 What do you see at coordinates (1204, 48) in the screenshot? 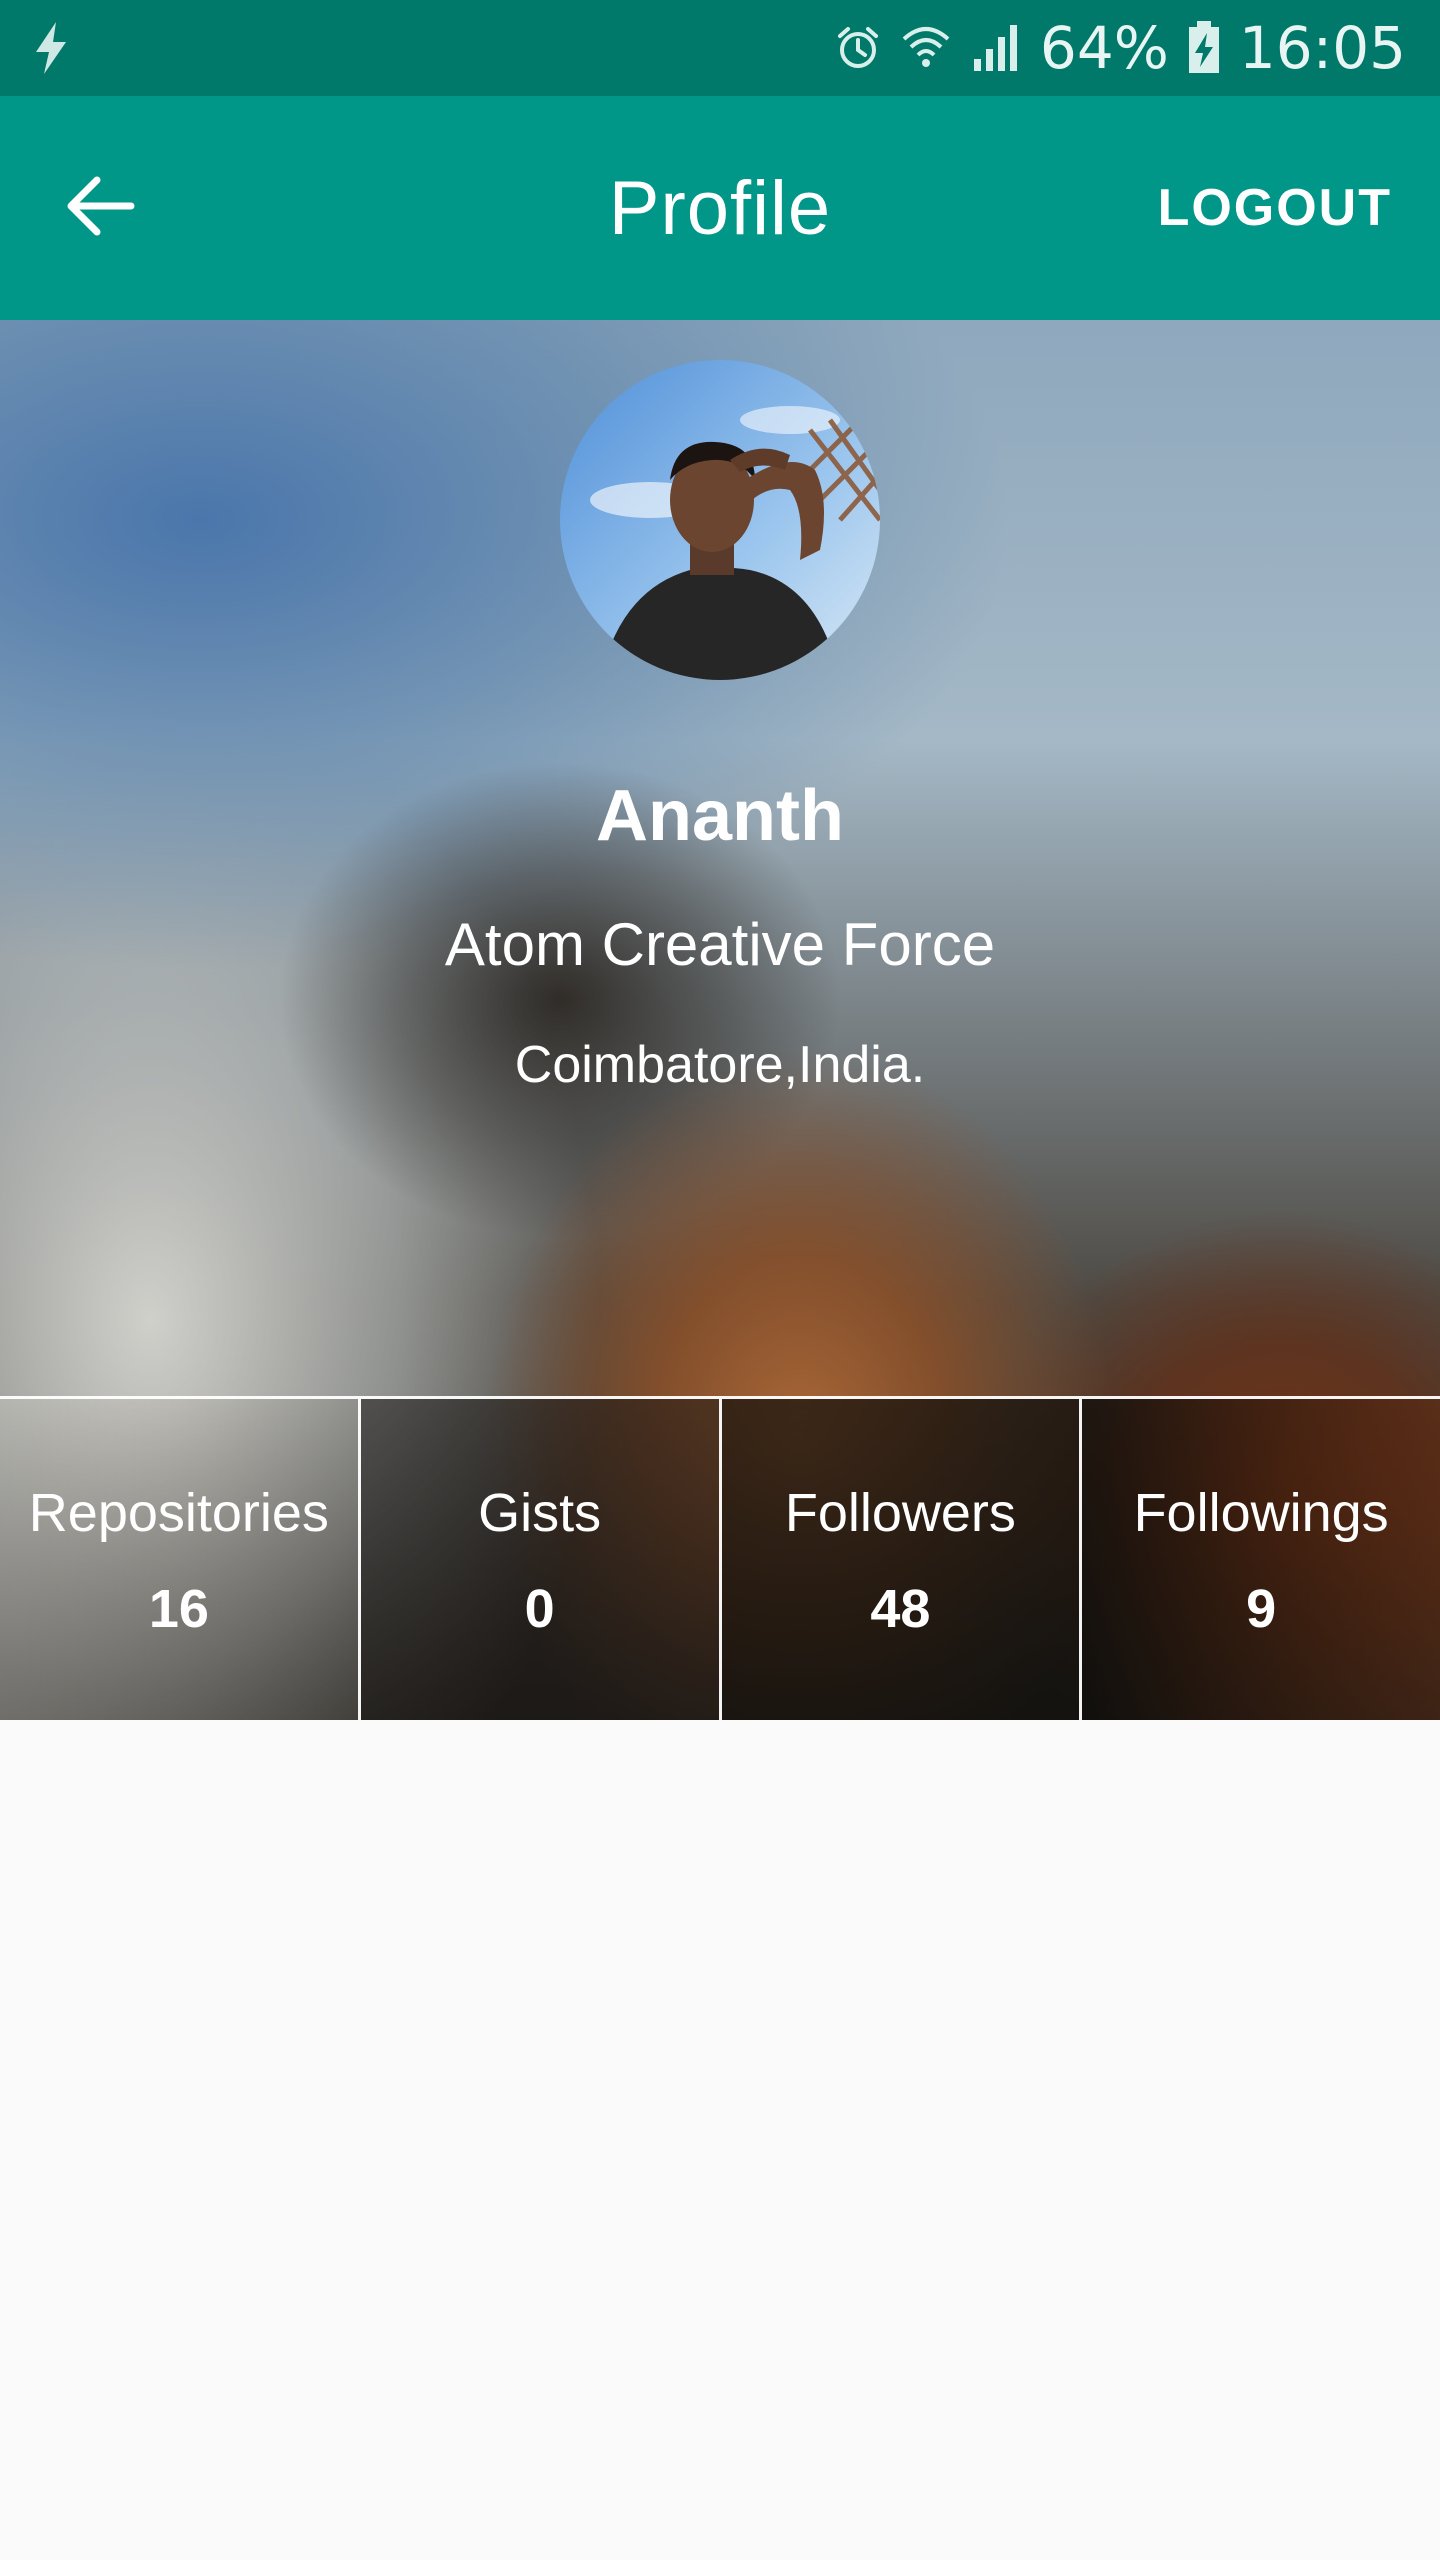
I see `battery-charging-icon` at bounding box center [1204, 48].